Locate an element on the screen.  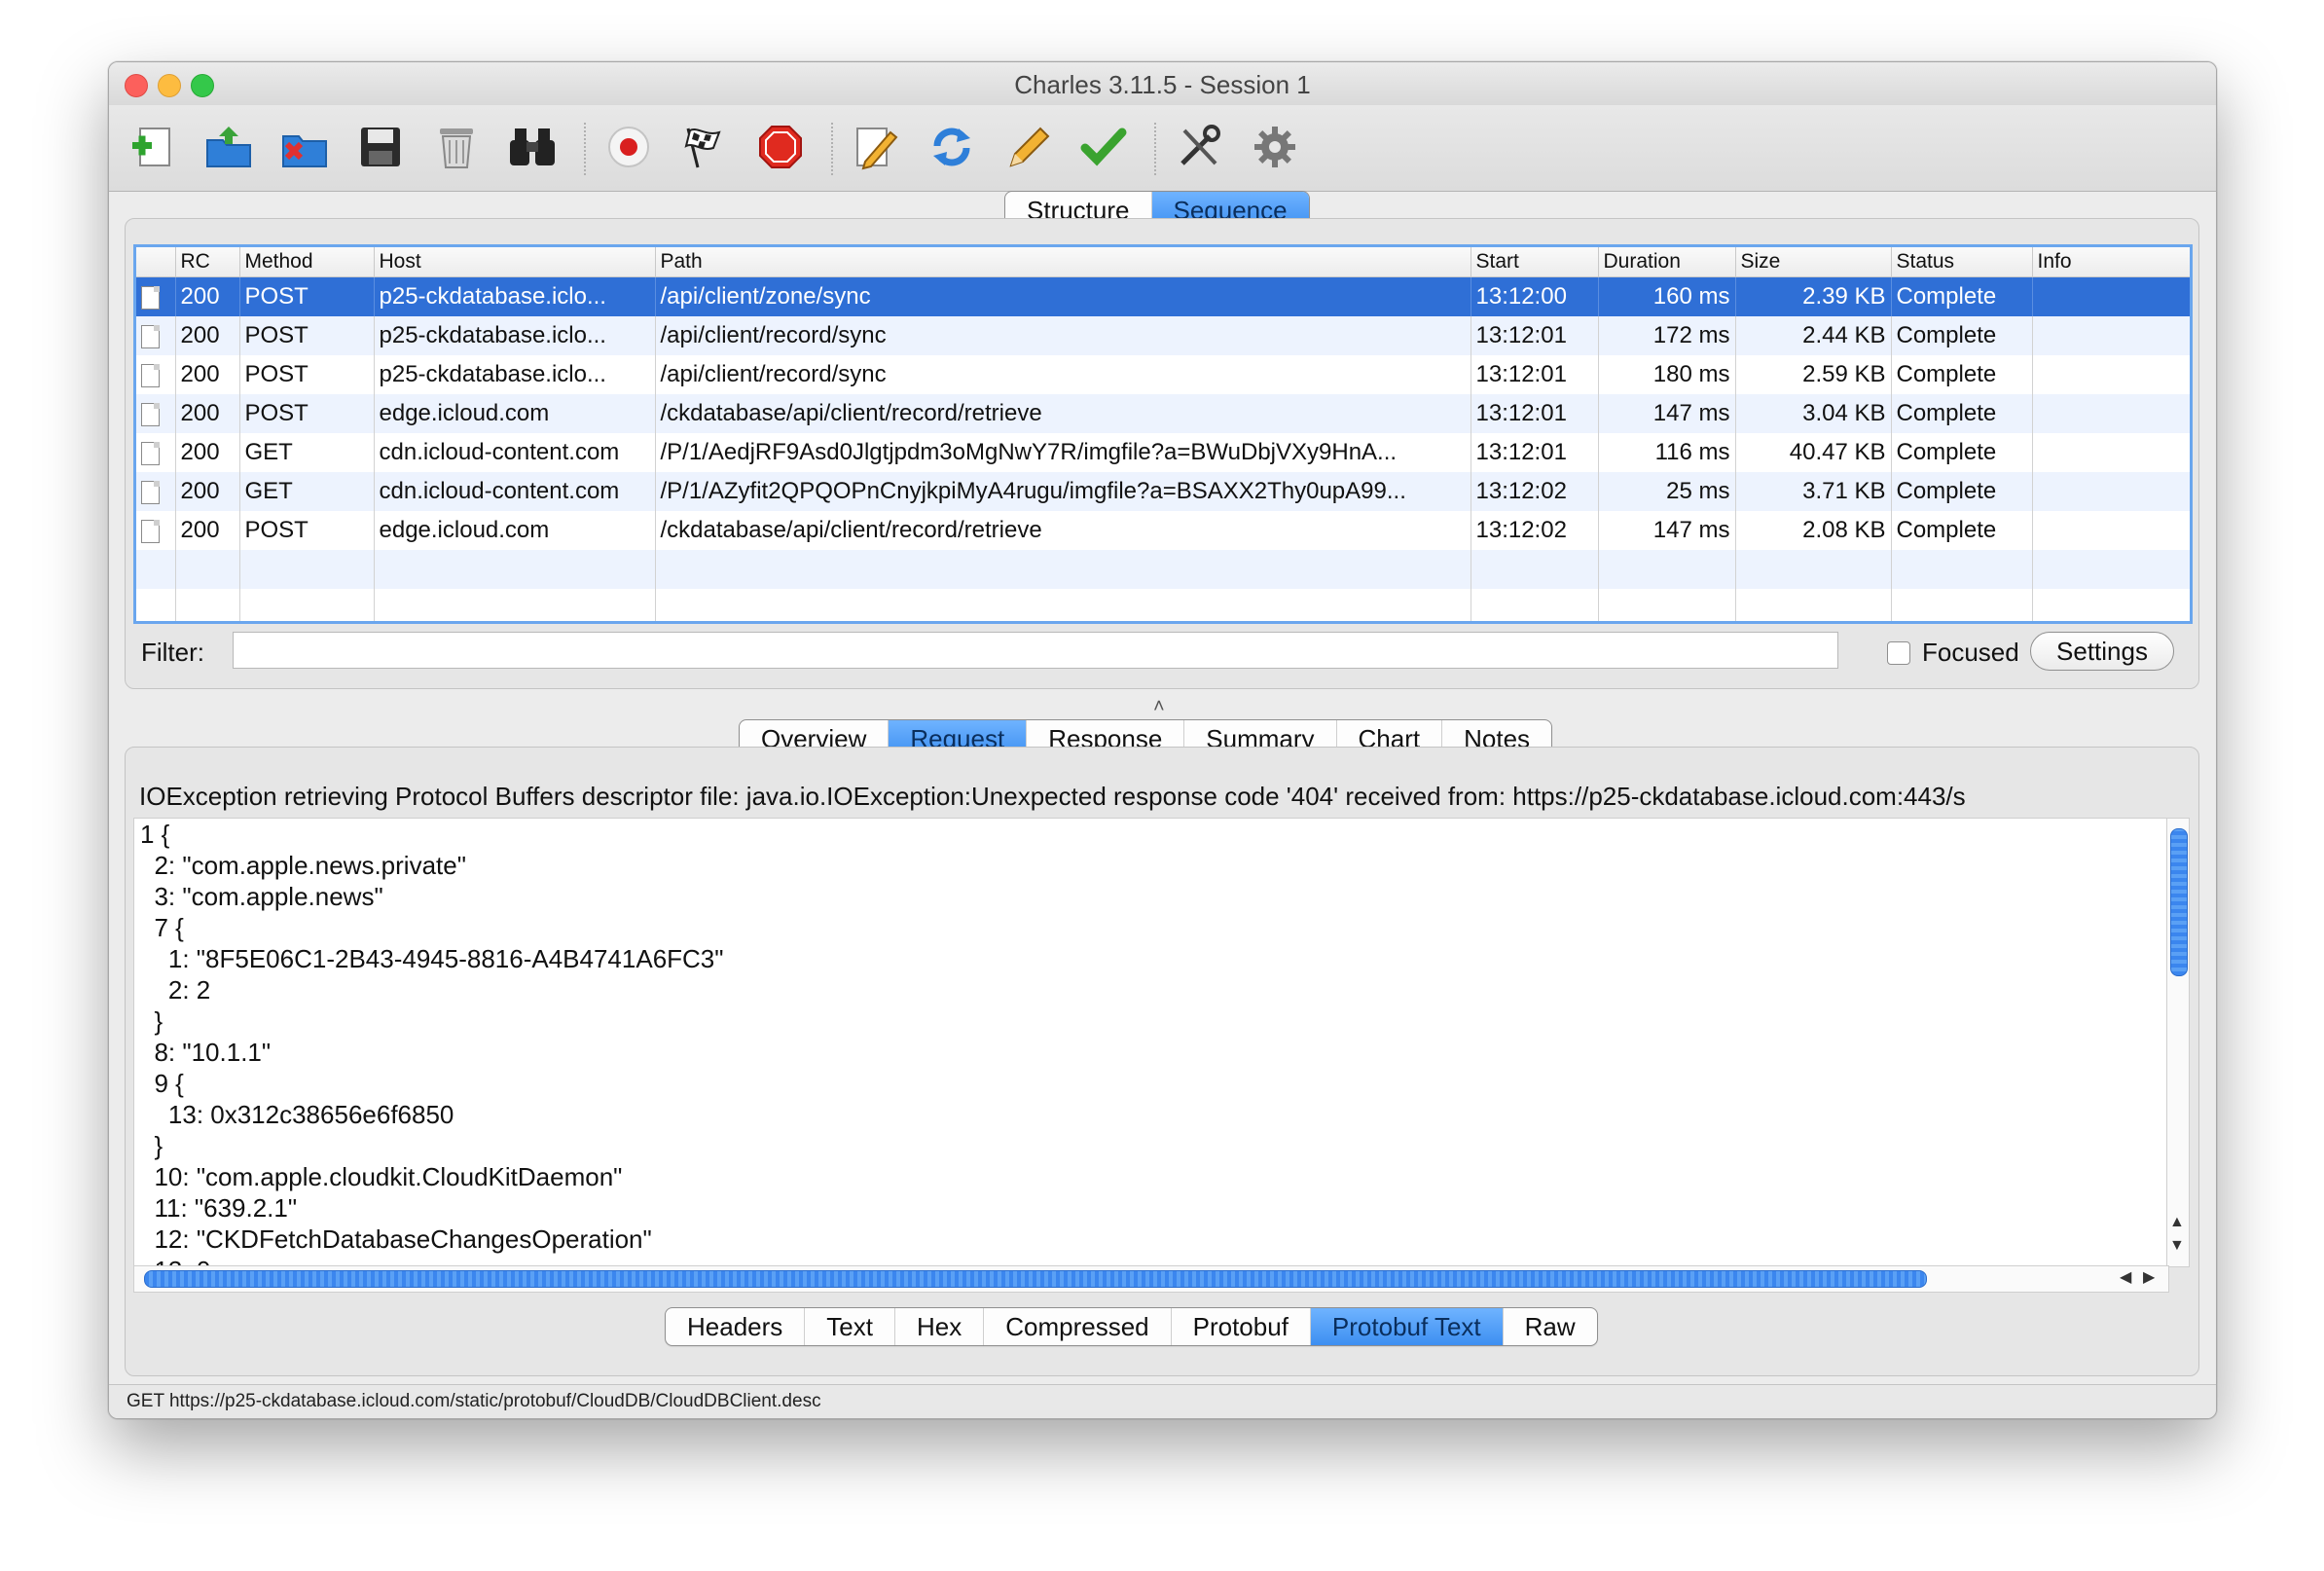
duration-cell: 25 ms is located at coordinates (1667, 491).